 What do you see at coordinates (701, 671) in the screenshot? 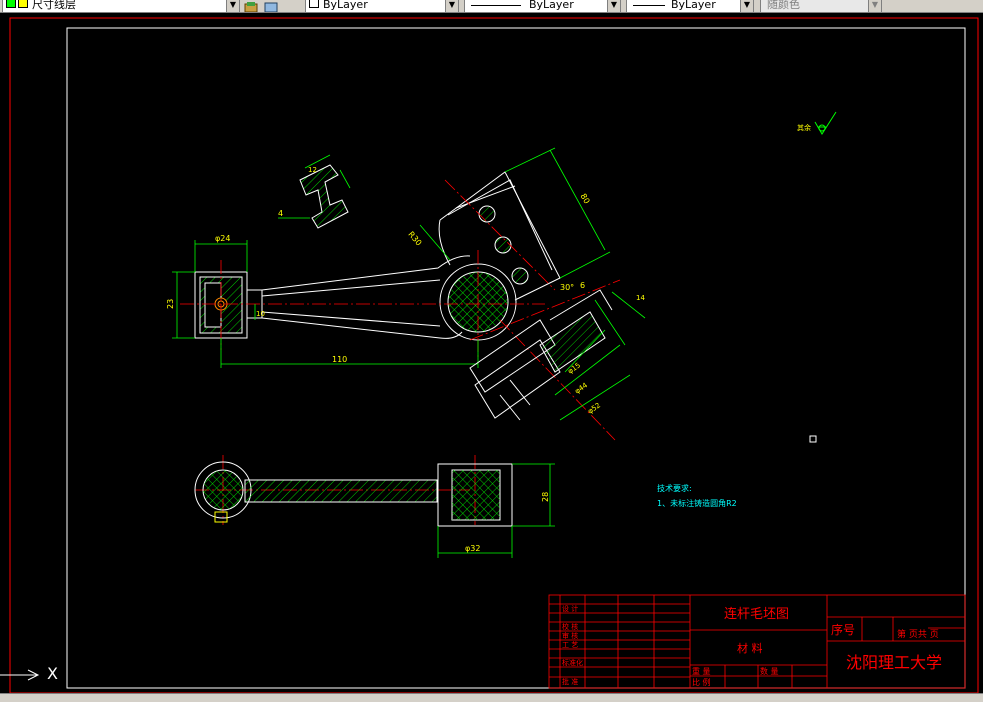
I see `scale-label: 重 量` at bounding box center [701, 671].